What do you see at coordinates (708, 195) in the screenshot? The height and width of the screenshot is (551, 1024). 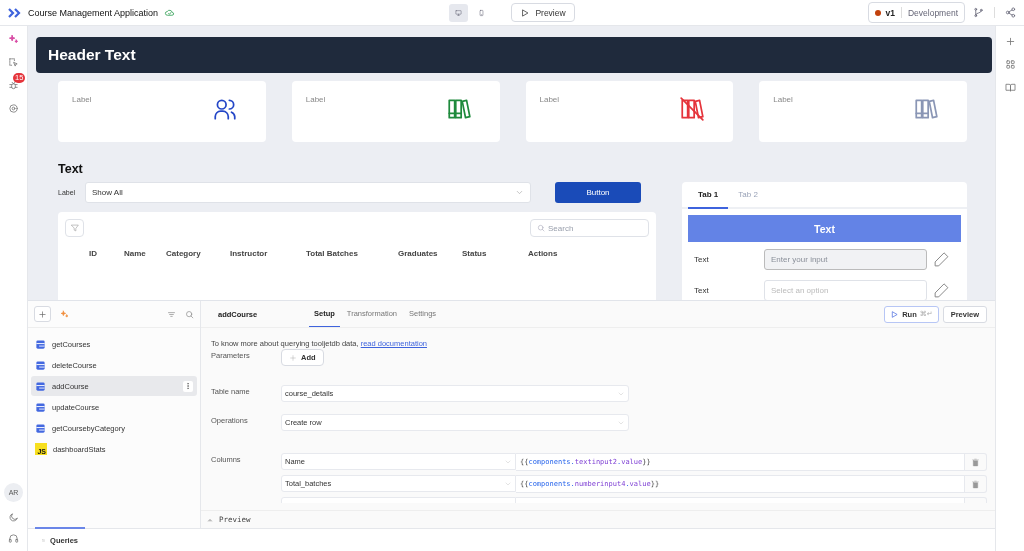 I see `tab: Tab 1` at bounding box center [708, 195].